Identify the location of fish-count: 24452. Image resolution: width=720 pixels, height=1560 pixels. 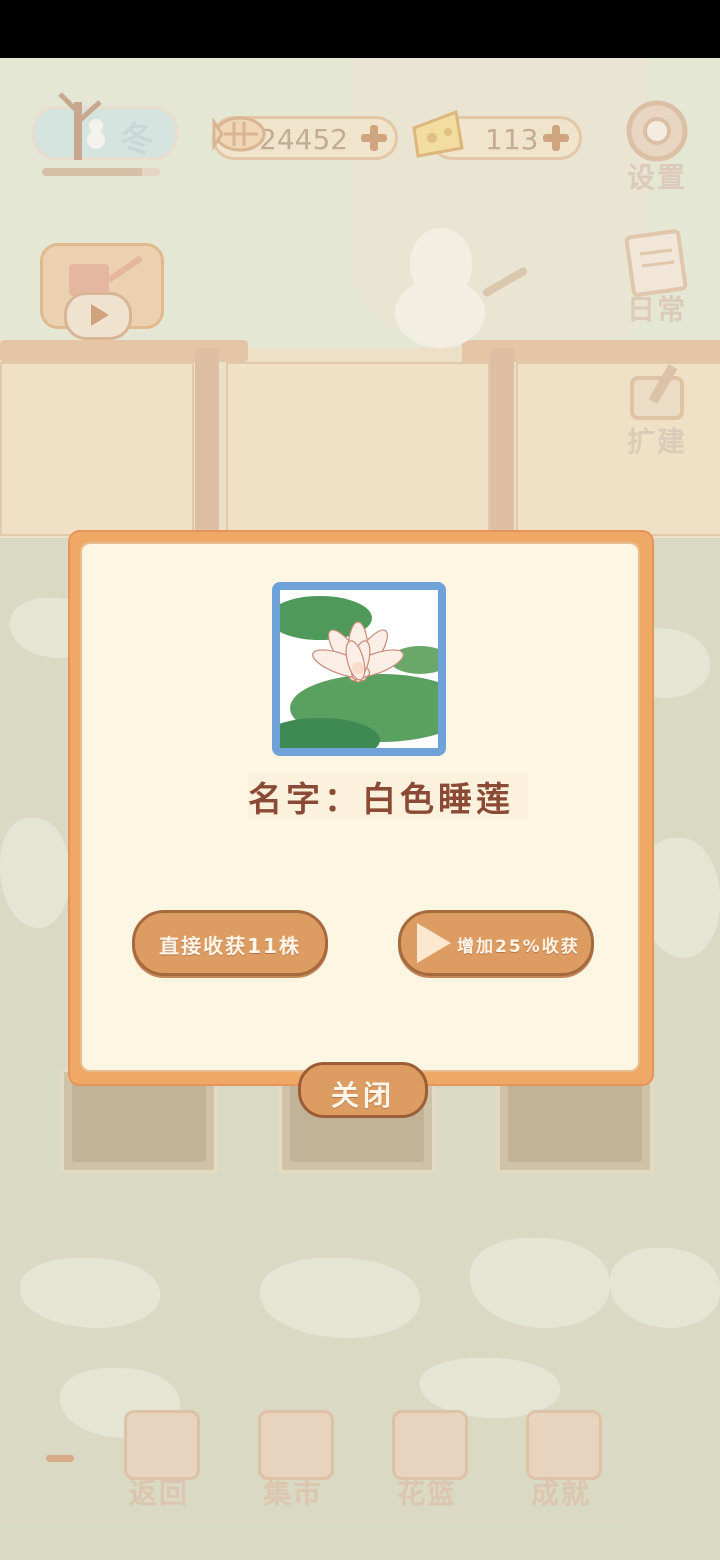
(304, 139).